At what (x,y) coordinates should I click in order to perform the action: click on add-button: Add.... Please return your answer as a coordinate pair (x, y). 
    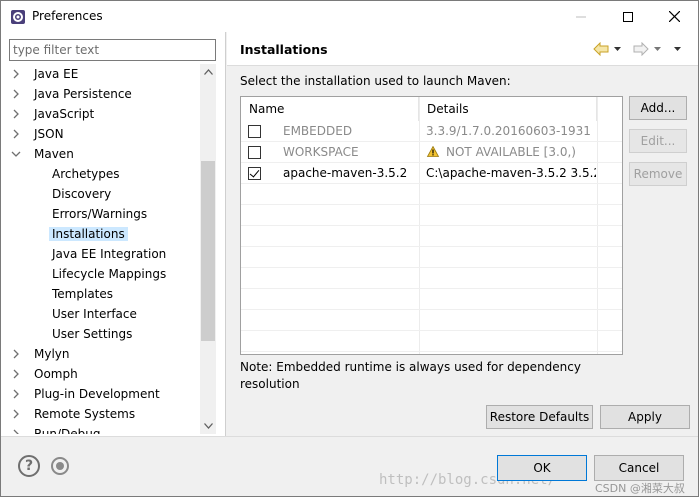
    Looking at the image, I should click on (658, 108).